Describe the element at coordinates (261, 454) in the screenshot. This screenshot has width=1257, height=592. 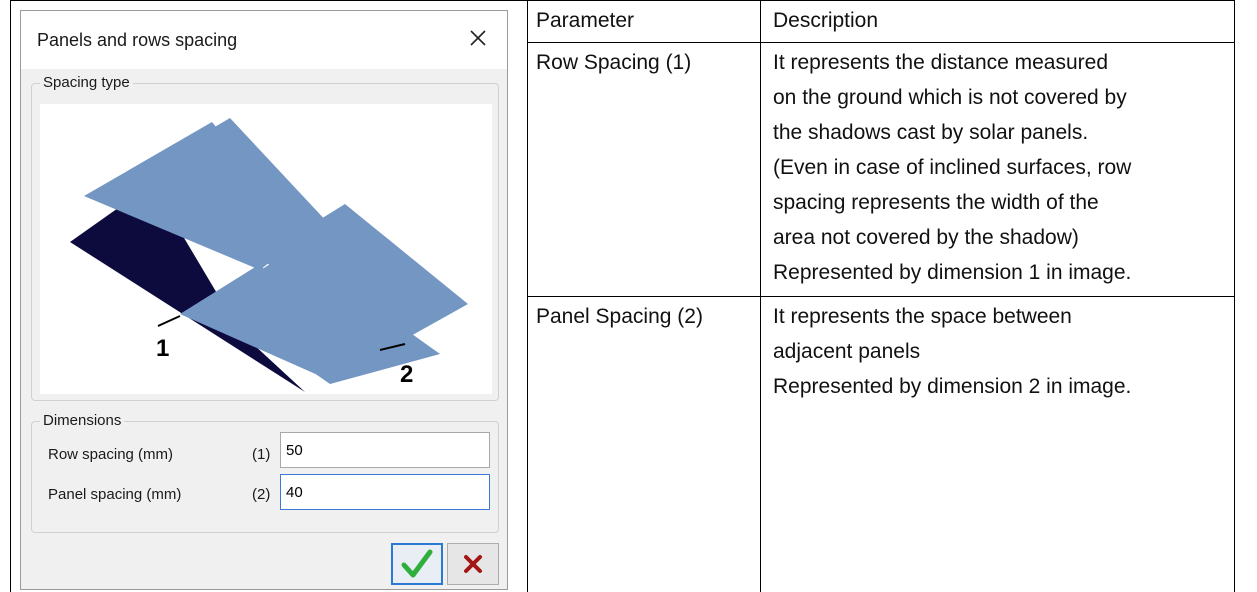
I see `row-spacing-index: (1)` at that location.